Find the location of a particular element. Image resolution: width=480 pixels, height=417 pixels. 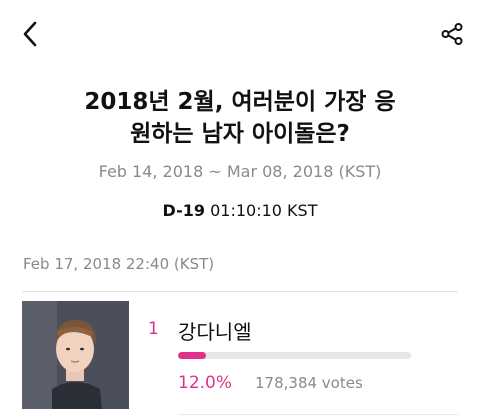

updated-timestamp: Feb 17, 2018 22:40 (KST) is located at coordinates (119, 264).